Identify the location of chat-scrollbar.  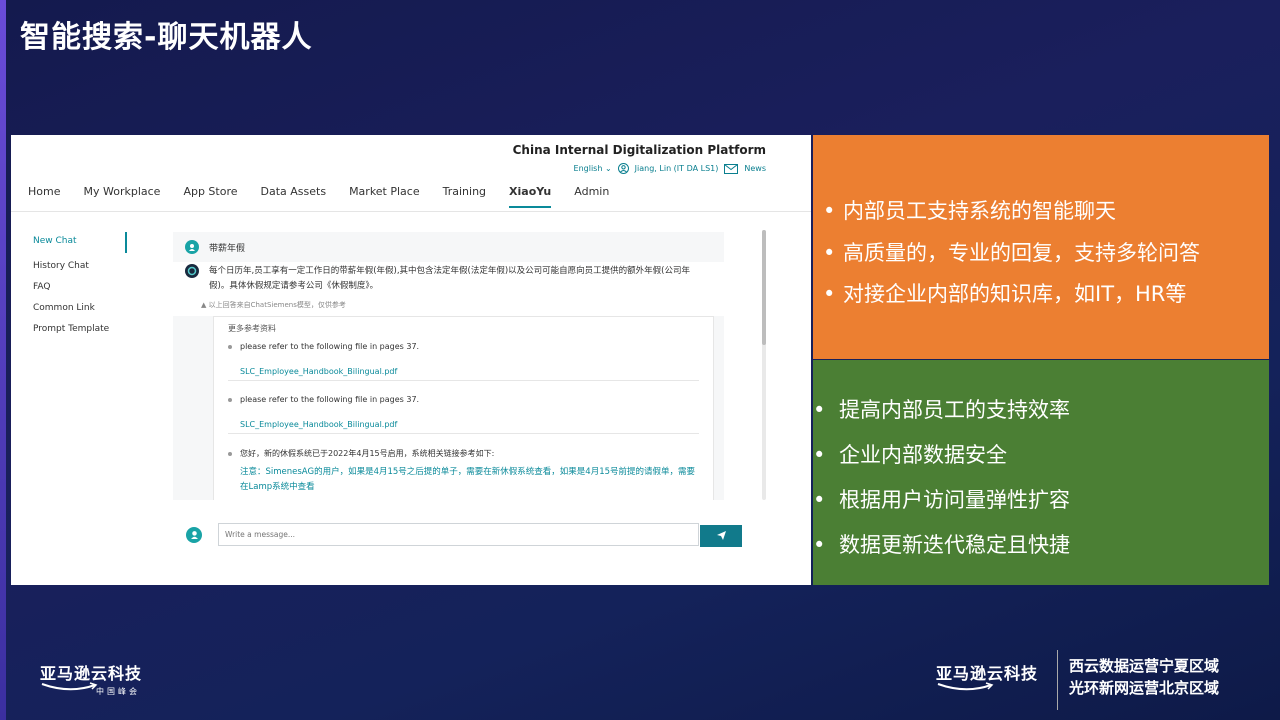
(764, 365).